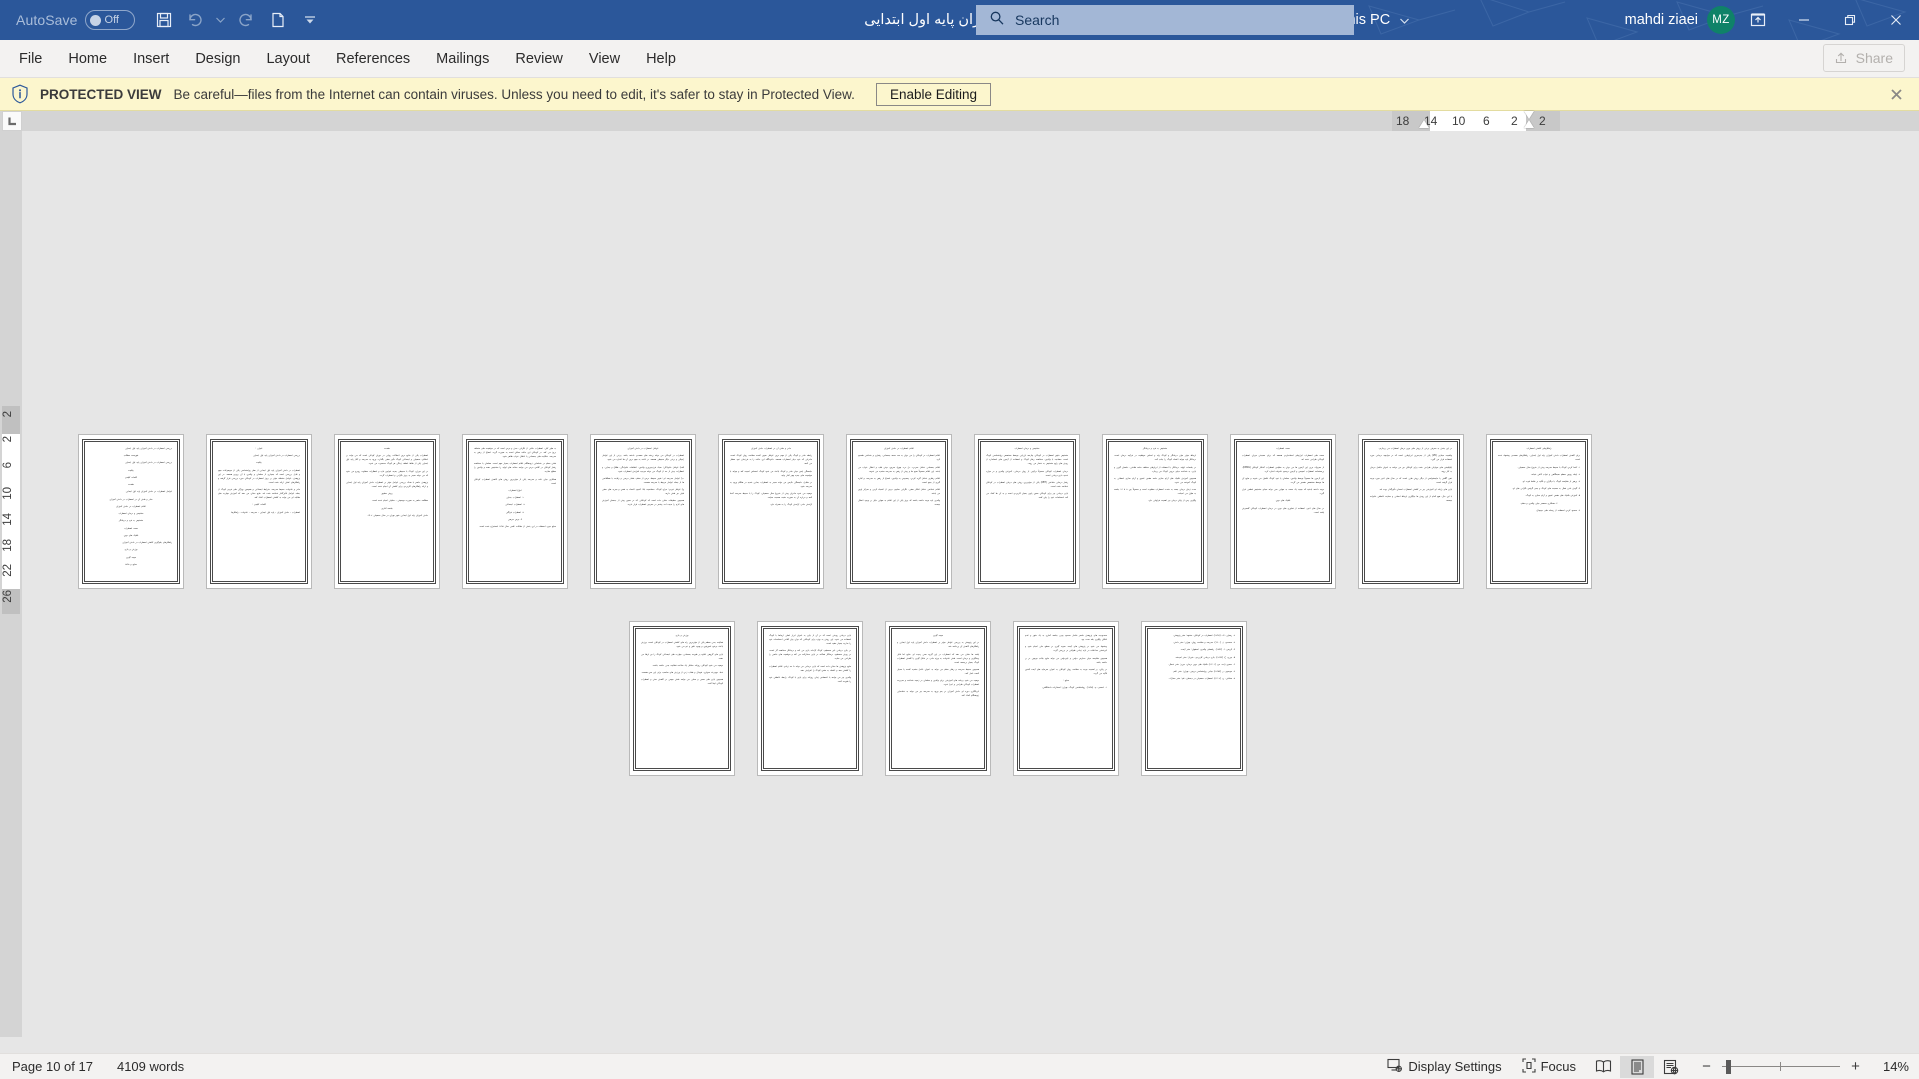  Describe the element at coordinates (1728, 1066) in the screenshot. I see `zoom-slider-thumb` at that location.